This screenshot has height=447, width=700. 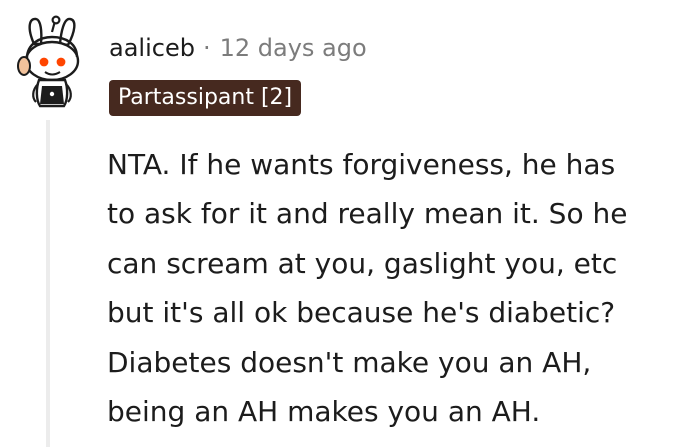 I want to click on user-avatar, so click(x=52, y=62).